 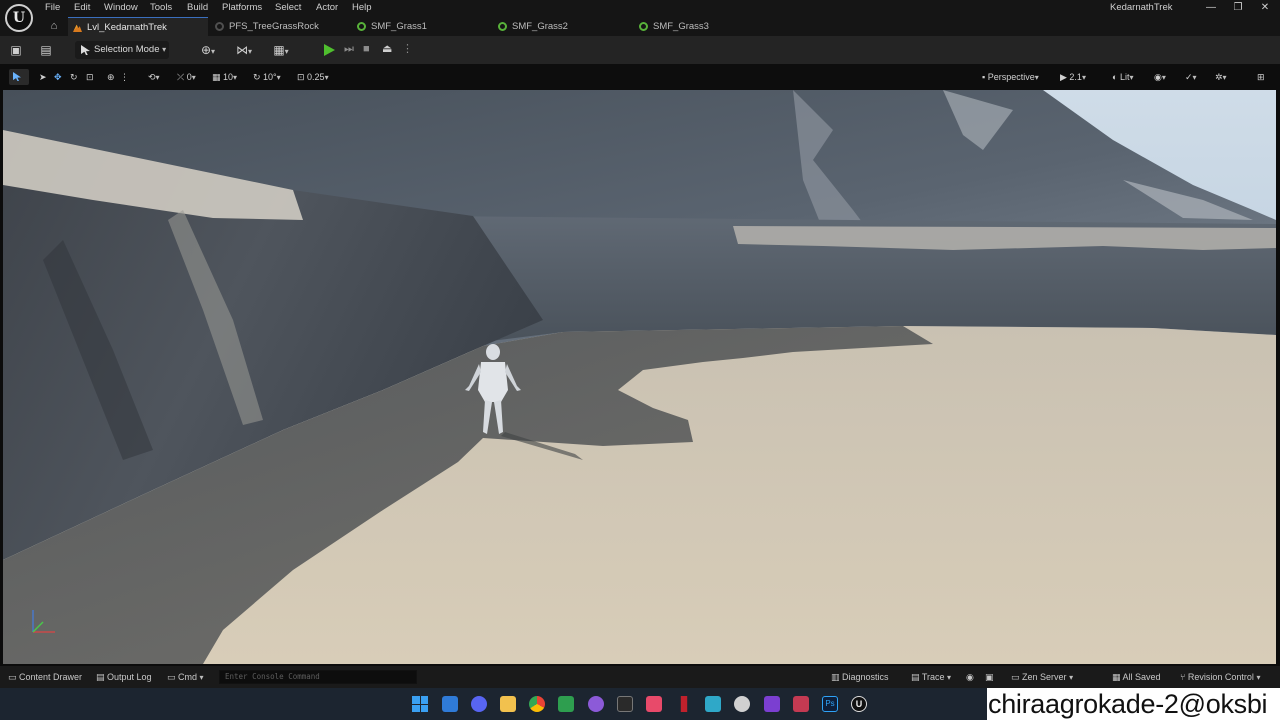 What do you see at coordinates (508, 704) in the screenshot?
I see `file-explorer-icon` at bounding box center [508, 704].